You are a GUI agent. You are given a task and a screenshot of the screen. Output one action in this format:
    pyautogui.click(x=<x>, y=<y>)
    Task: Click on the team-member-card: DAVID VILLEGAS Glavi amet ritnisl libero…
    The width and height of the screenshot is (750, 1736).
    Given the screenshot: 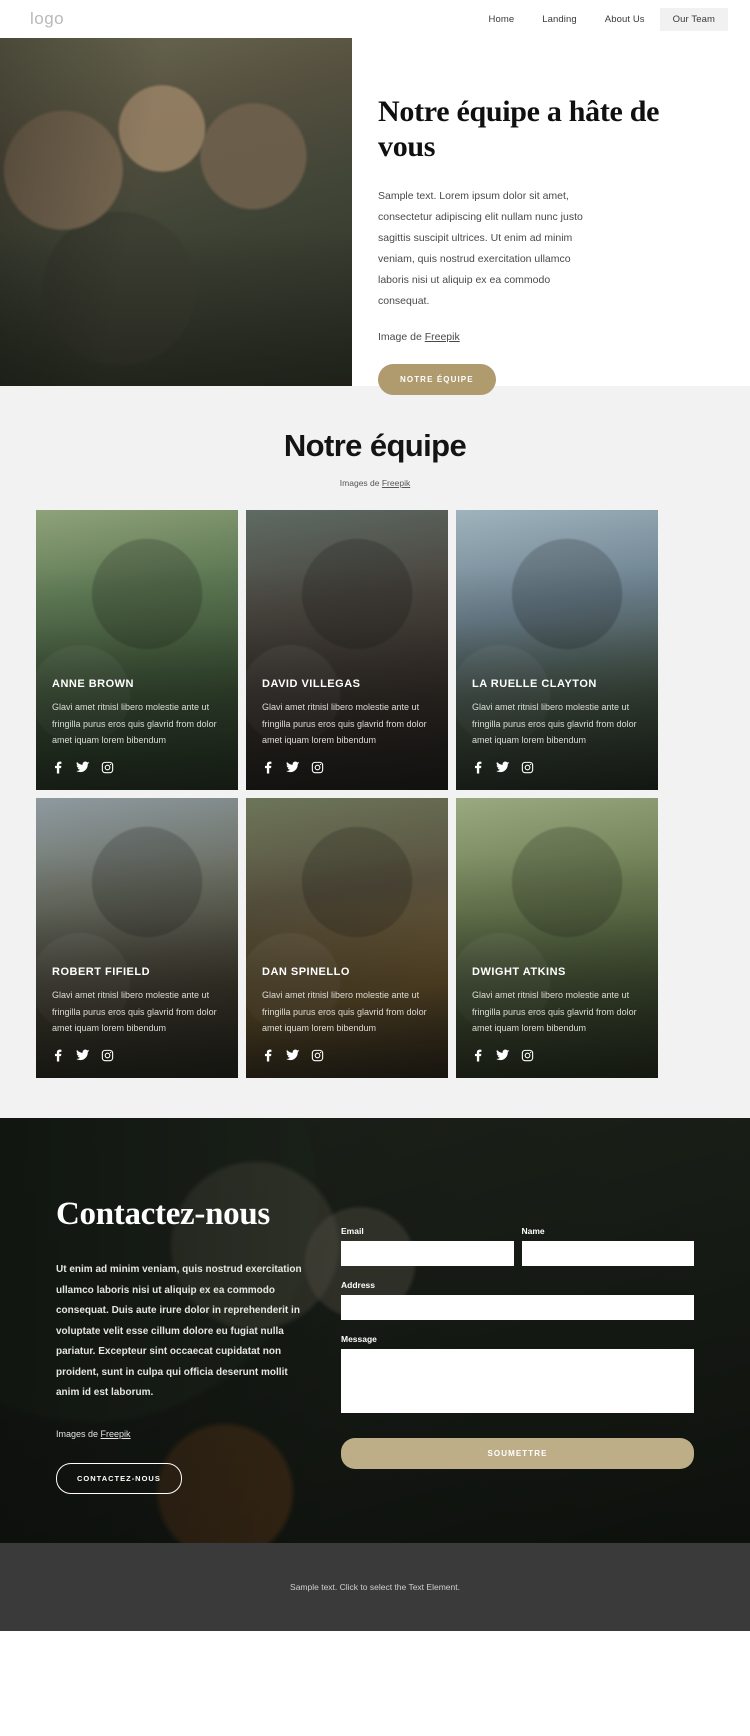 What is the action you would take?
    pyautogui.click(x=347, y=650)
    